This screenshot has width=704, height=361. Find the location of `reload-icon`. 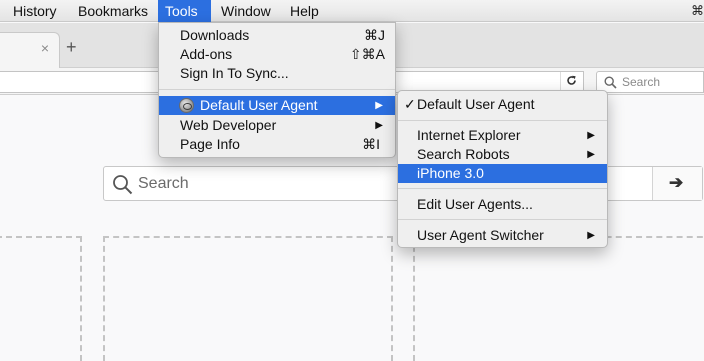

reload-icon is located at coordinates (571, 80).